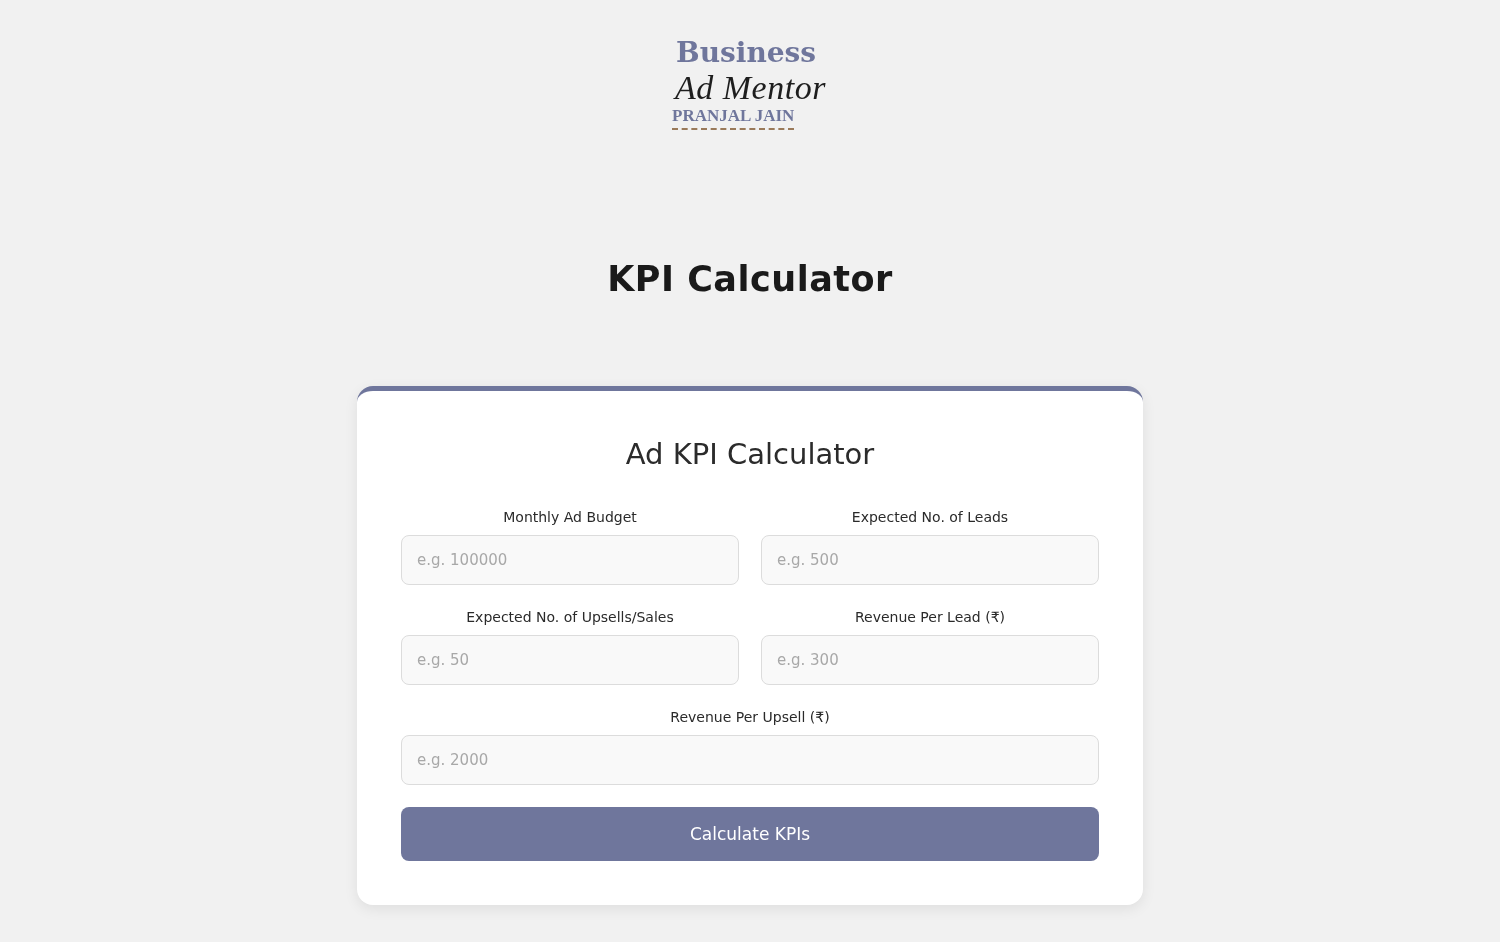  I want to click on logo-name: PRANJAL JAIN, so click(733, 118).